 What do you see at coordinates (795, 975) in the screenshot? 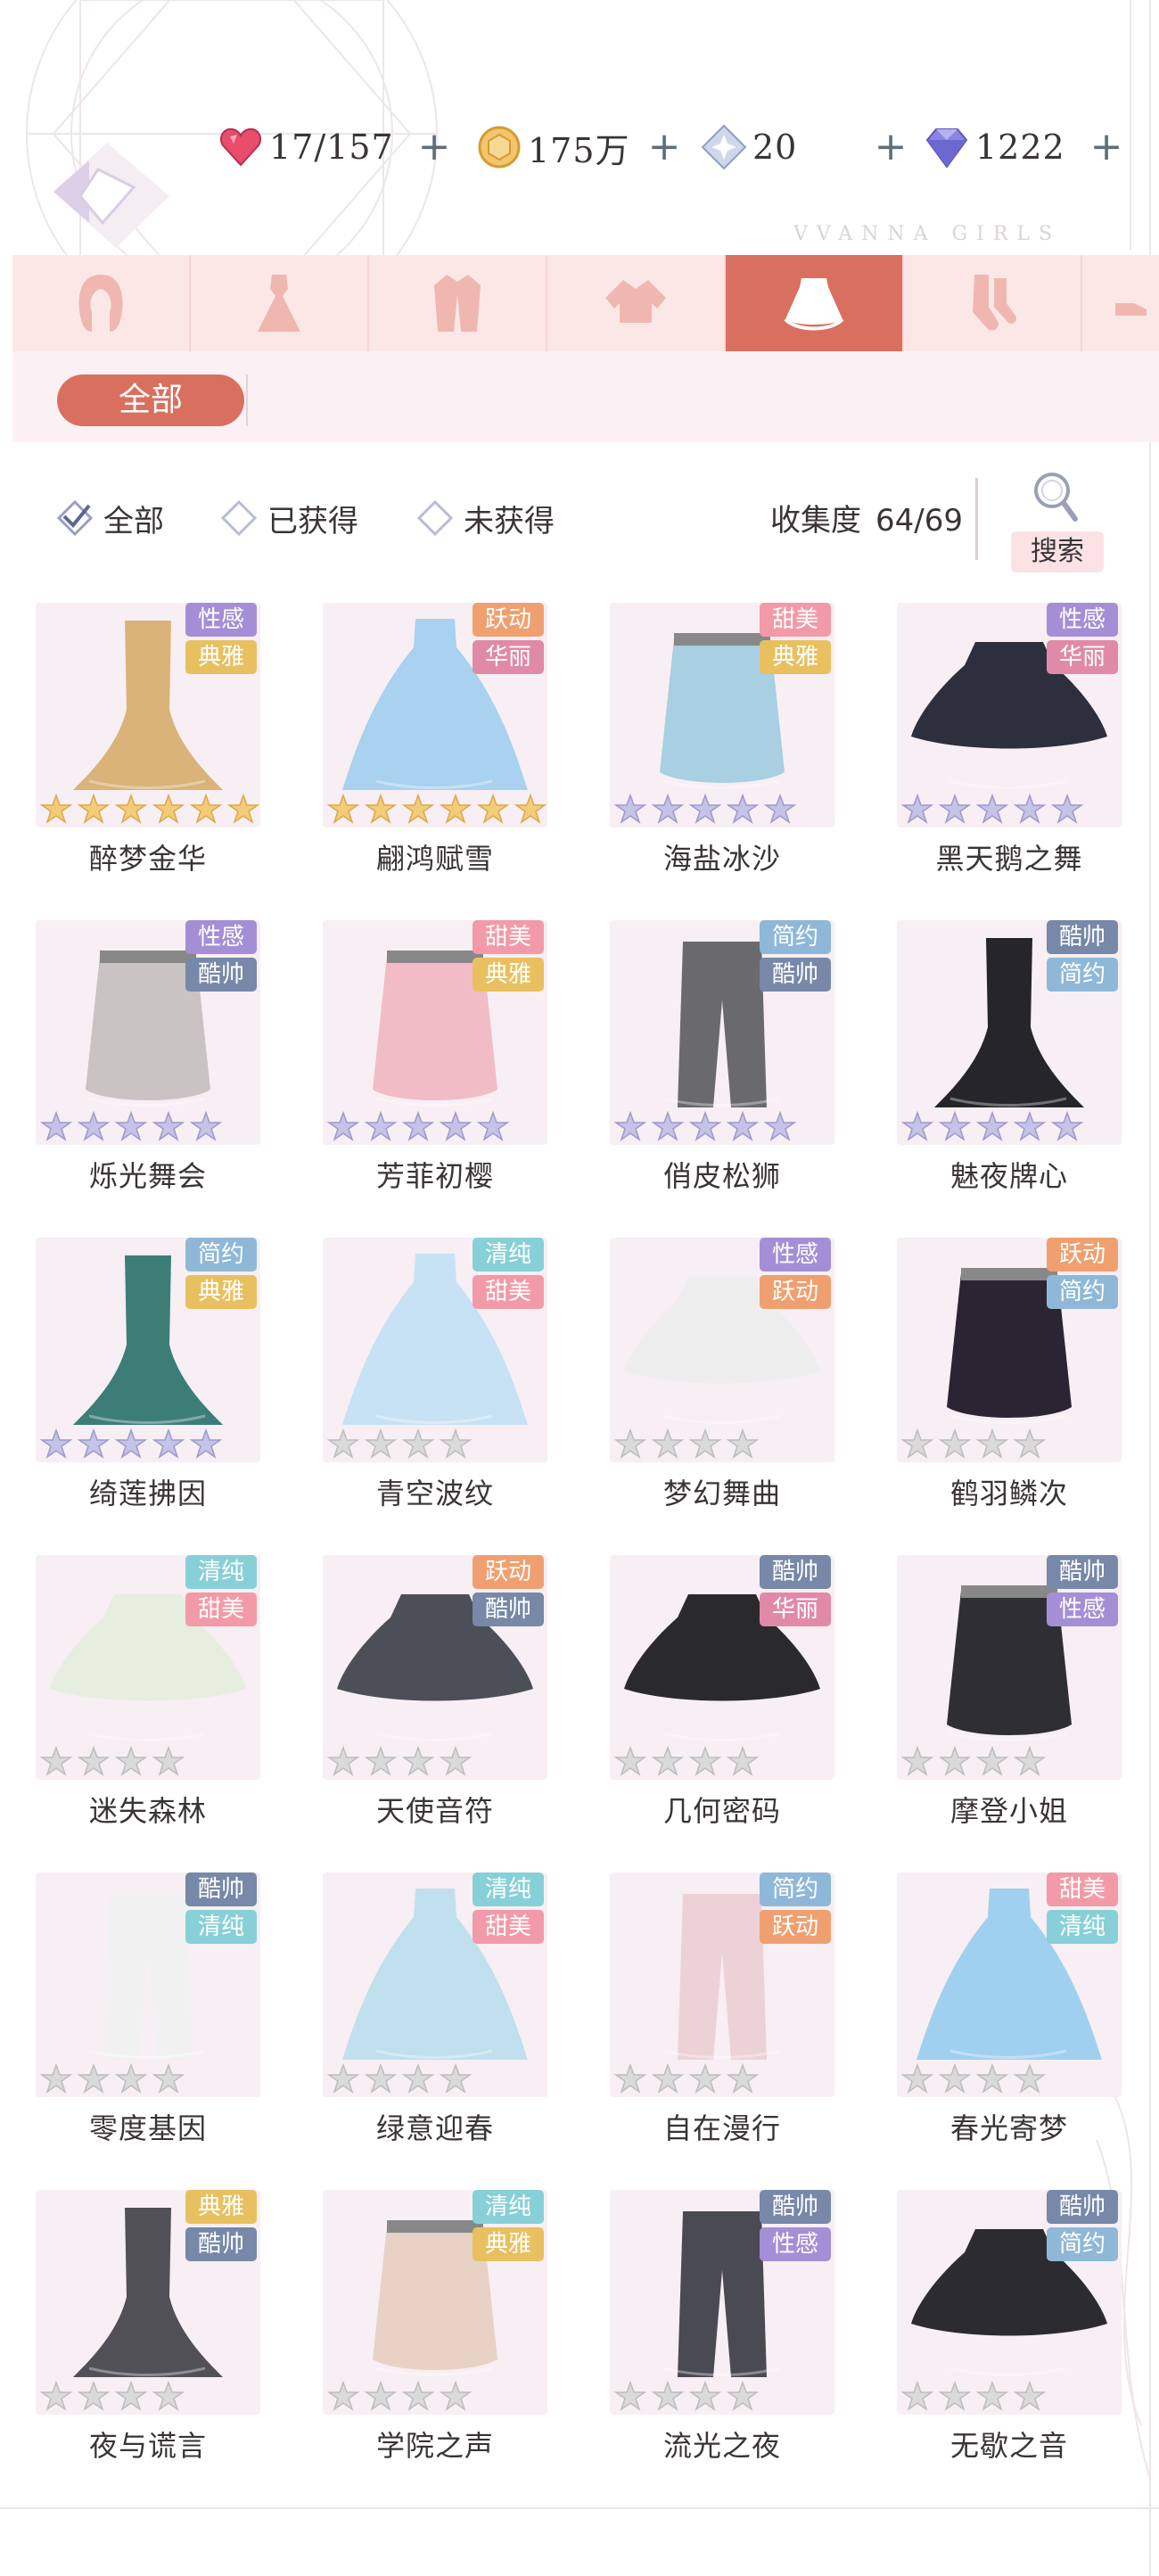
I see `style-tag: 酷帅` at bounding box center [795, 975].